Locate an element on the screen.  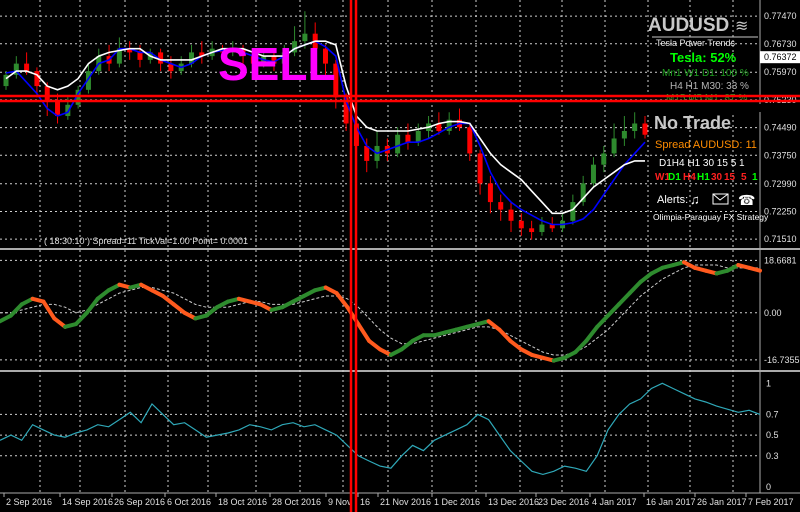
y-tick-label: 0.73750 is located at coordinates (780, 155).